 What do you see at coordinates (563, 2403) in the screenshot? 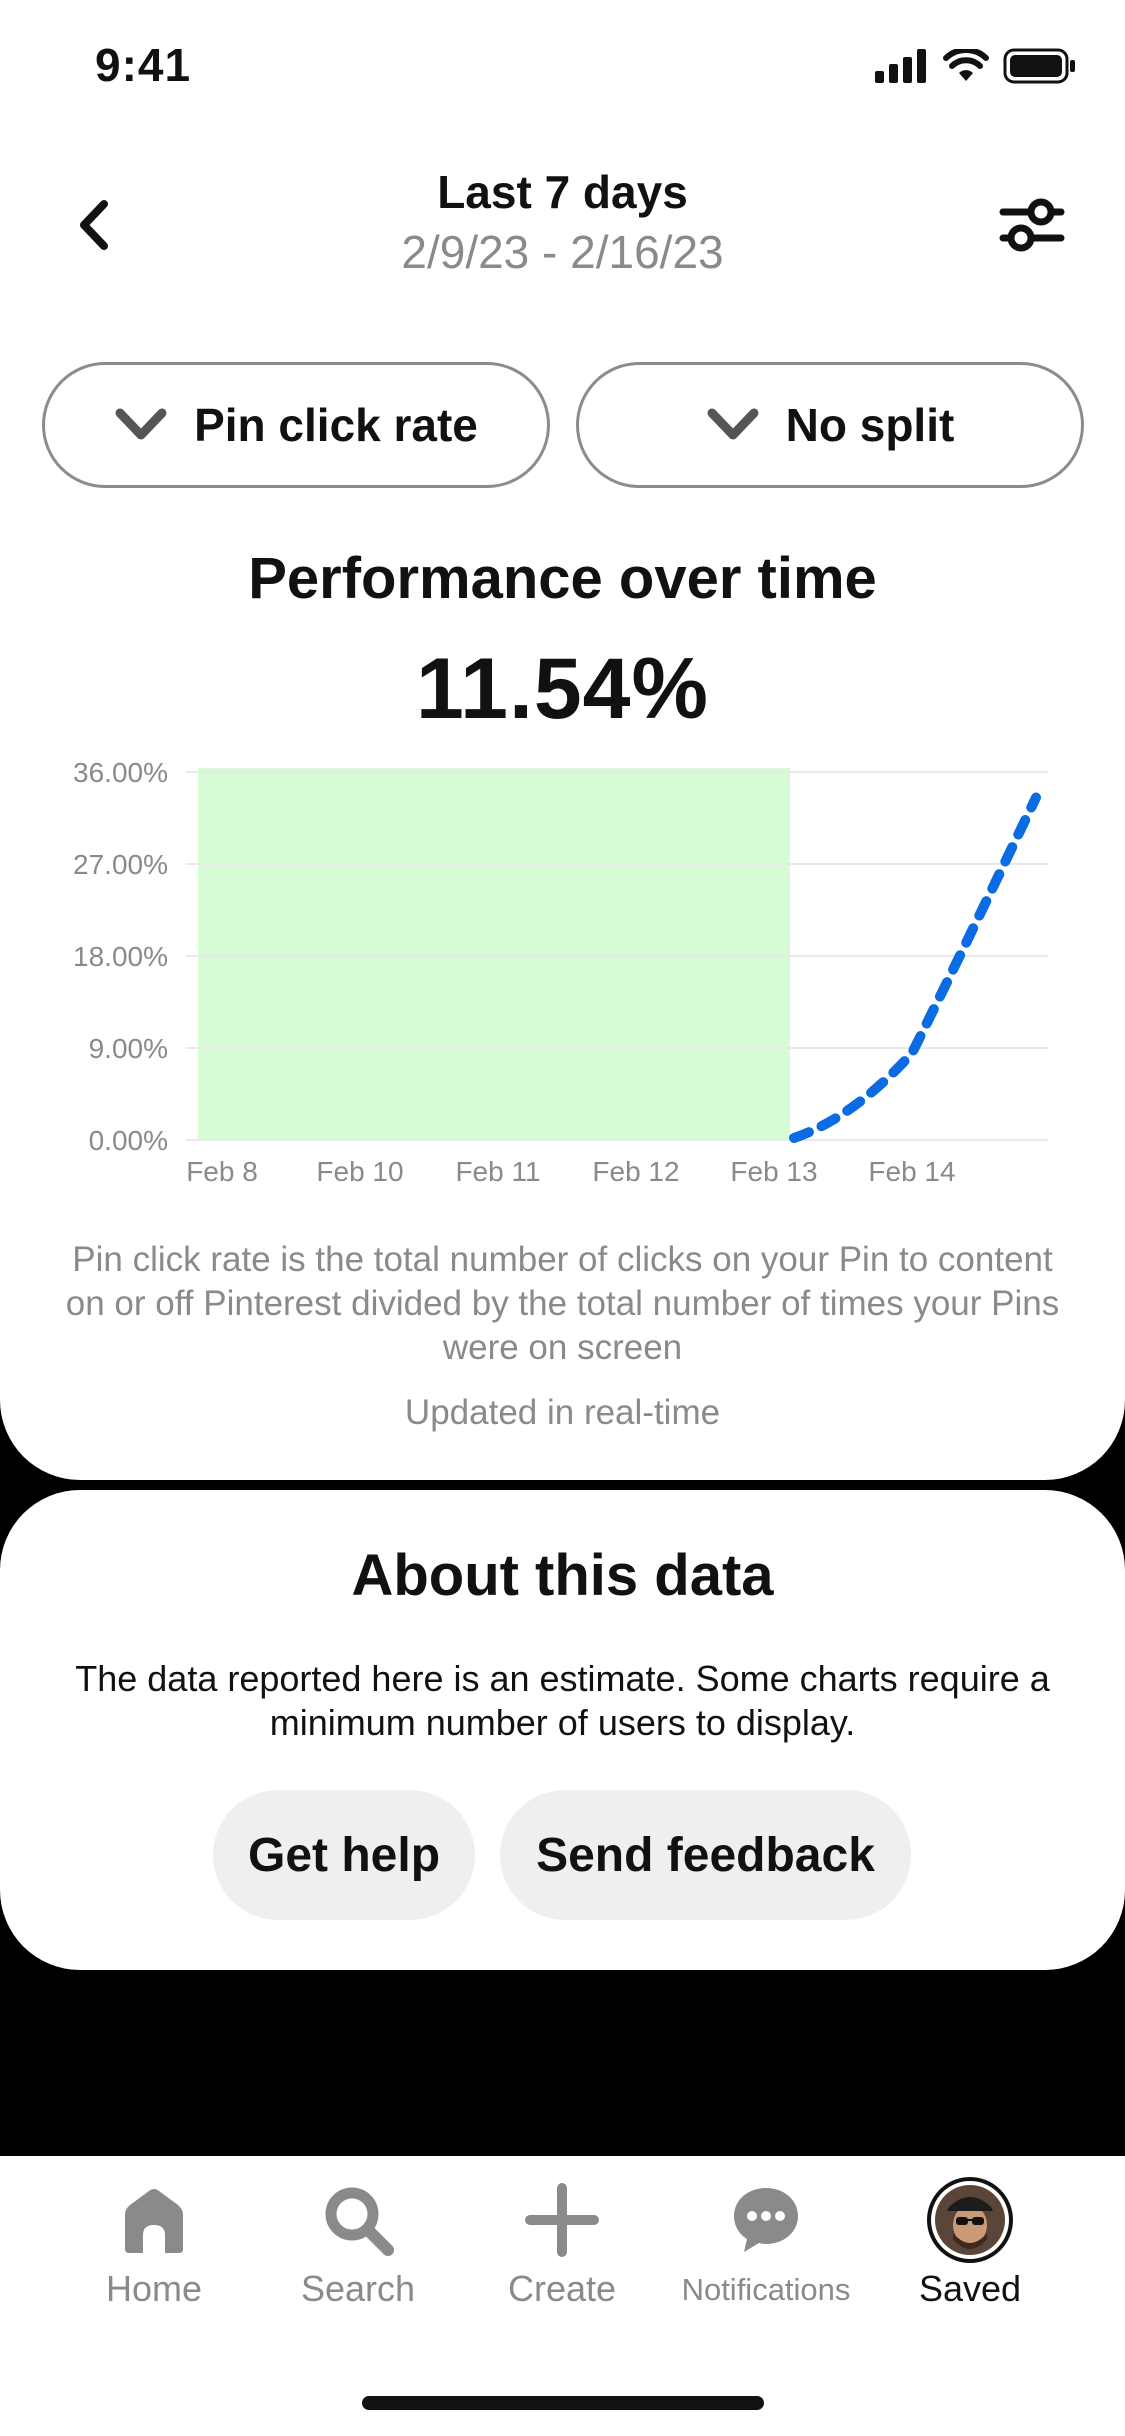
I see `home-indicator` at bounding box center [563, 2403].